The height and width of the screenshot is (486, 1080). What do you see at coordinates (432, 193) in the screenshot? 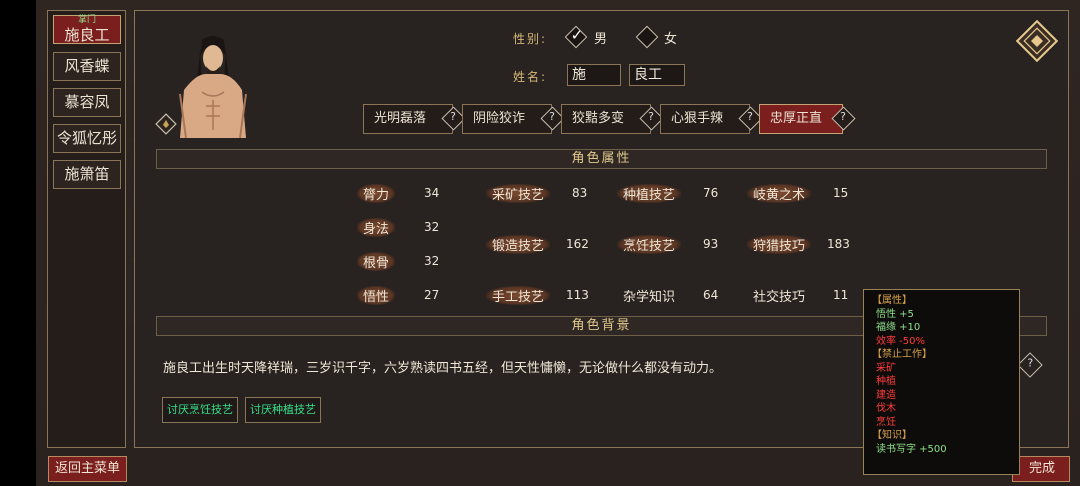
I see `stat-value: 34` at bounding box center [432, 193].